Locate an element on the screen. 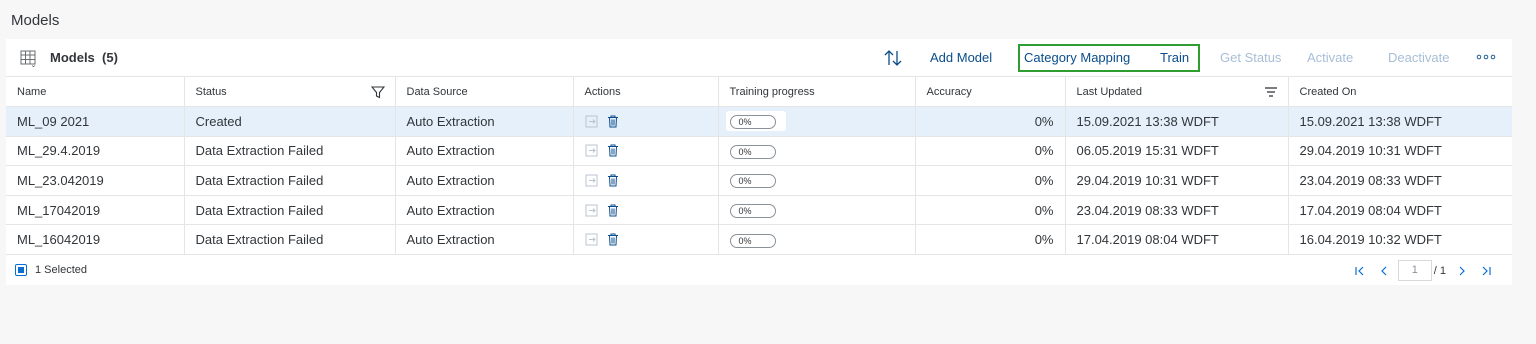 This screenshot has height=344, width=1536. cell-last-updated: 06.05.2019 15:31 WDFT is located at coordinates (1177, 151).